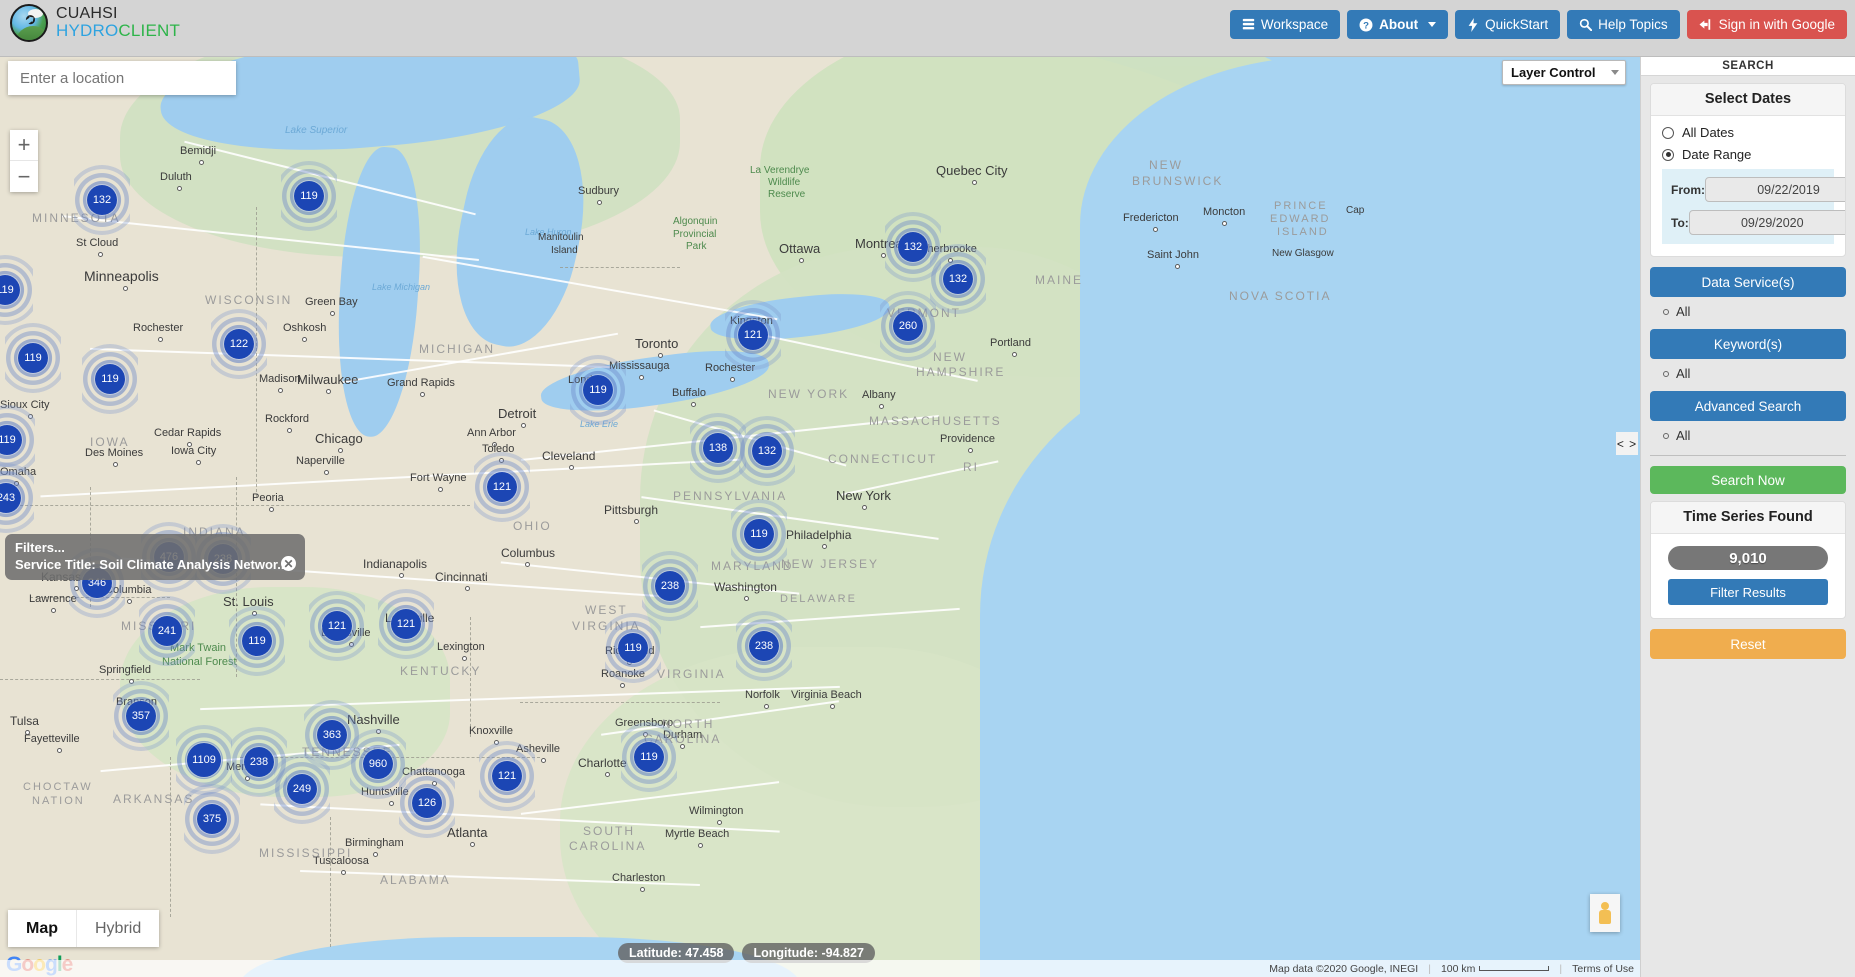  Describe the element at coordinates (378, 764) in the screenshot. I see `cluster-count-badge: 960` at that location.